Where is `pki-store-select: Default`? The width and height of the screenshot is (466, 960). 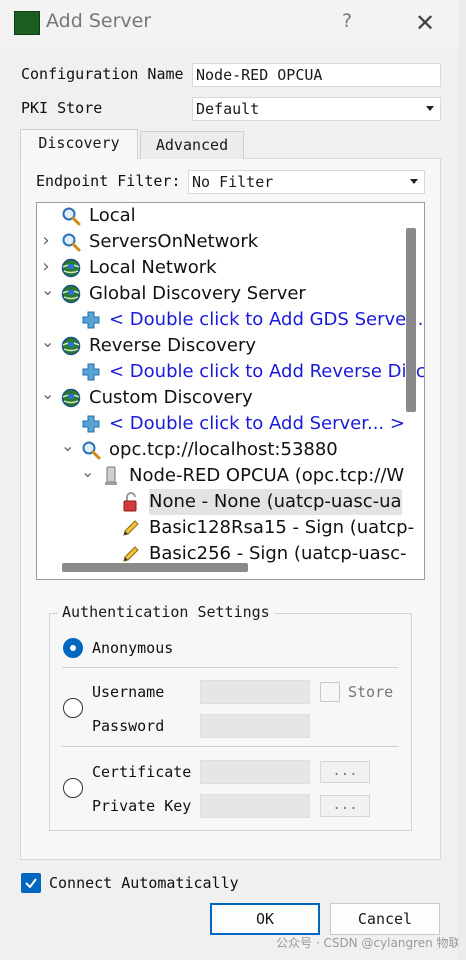
pki-store-select: Default is located at coordinates (316, 109).